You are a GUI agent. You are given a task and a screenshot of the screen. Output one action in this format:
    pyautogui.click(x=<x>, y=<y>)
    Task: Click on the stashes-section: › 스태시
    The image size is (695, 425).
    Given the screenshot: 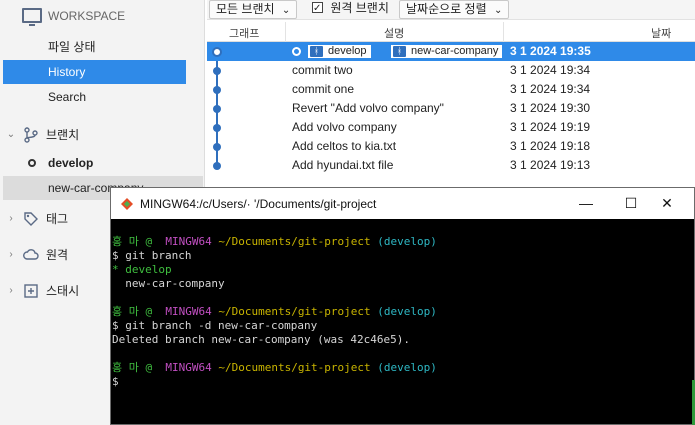 What is the action you would take?
    pyautogui.click(x=42, y=290)
    